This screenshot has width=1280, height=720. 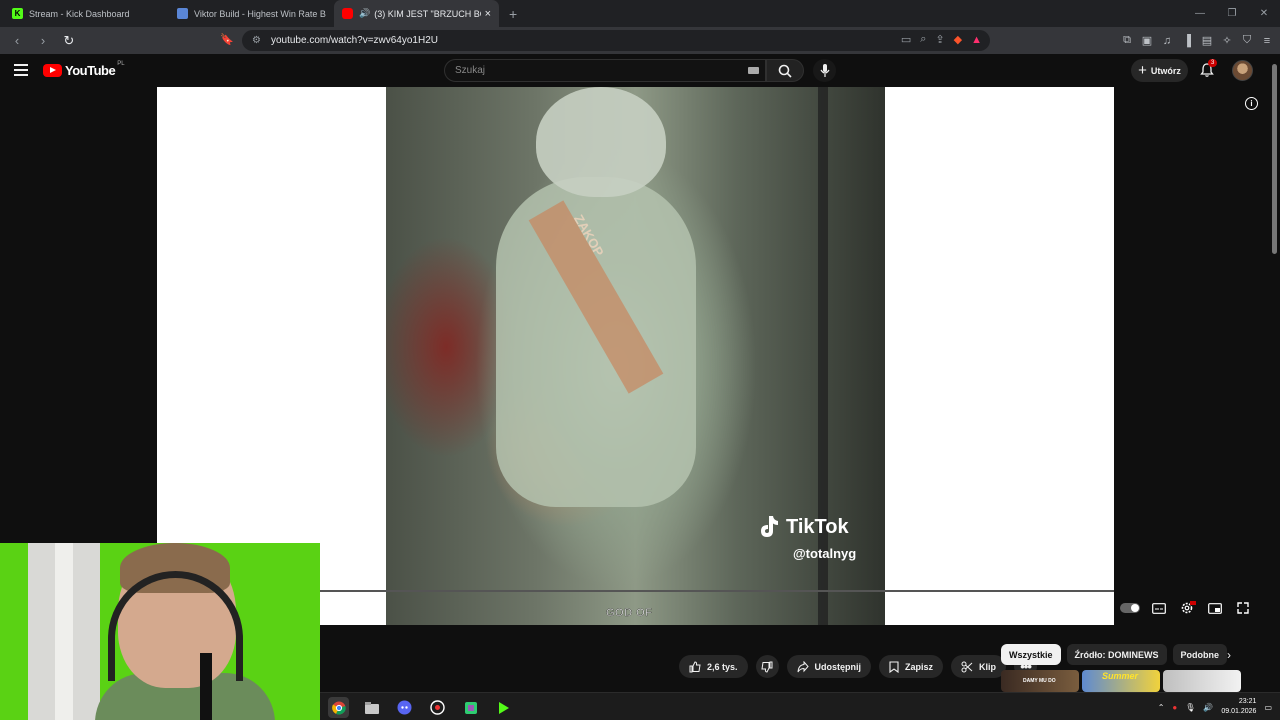 I want to click on tray-app-icon: ●, so click(x=1174, y=707).